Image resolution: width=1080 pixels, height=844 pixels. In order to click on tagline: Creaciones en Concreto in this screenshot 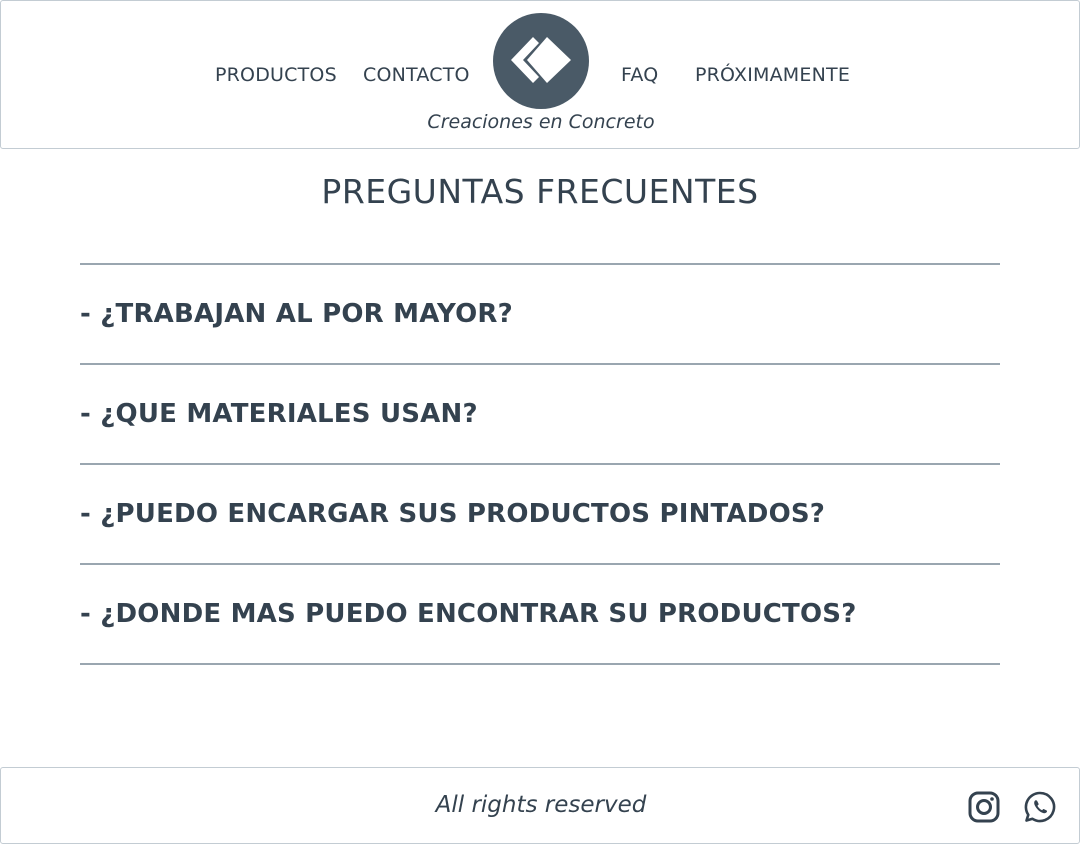, I will do `click(541, 122)`.